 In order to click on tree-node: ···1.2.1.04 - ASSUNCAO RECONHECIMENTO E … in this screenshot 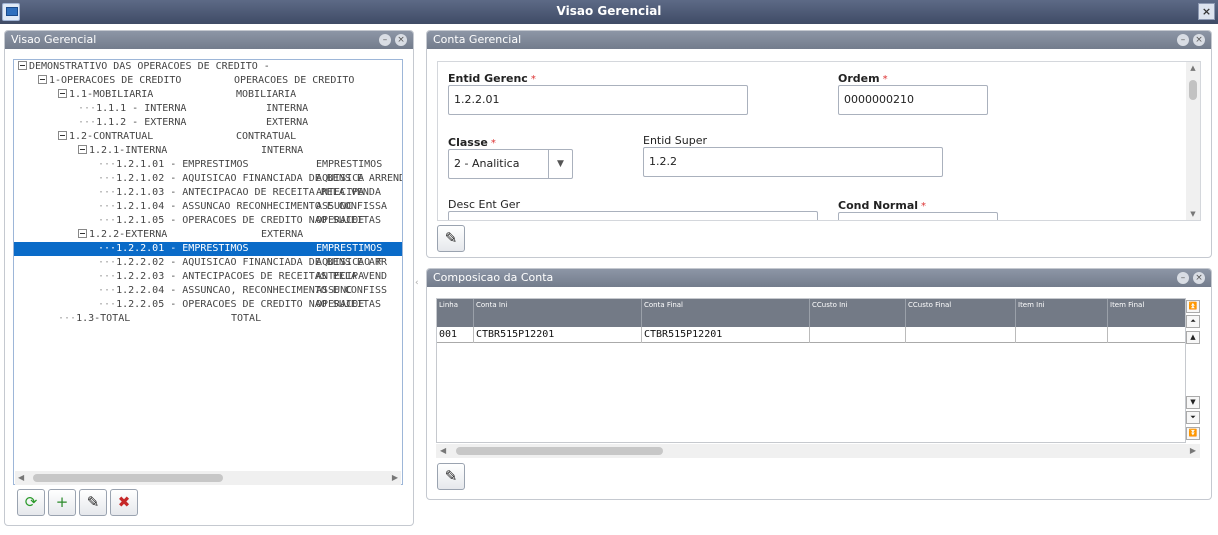, I will do `click(208, 207)`.